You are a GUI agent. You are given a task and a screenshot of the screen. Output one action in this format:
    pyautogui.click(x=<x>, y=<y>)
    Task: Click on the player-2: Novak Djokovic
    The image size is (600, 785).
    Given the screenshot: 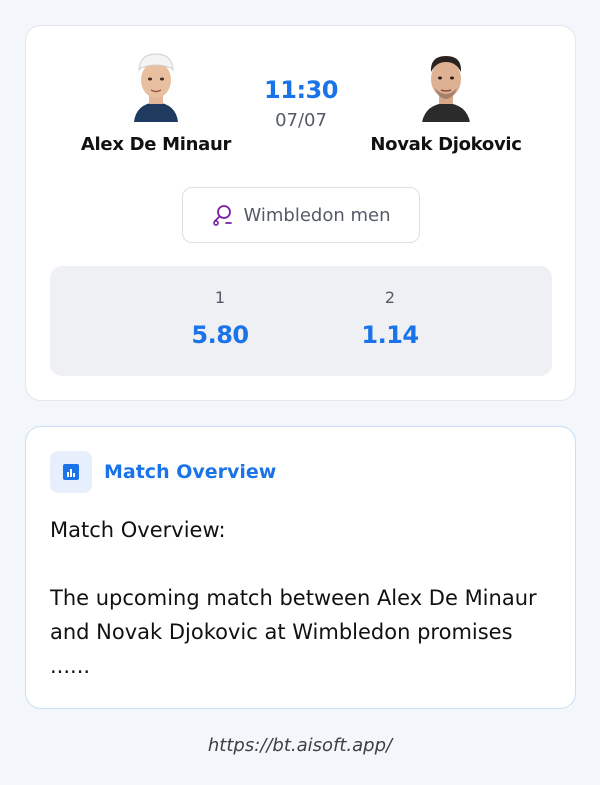 What is the action you would take?
    pyautogui.click(x=446, y=101)
    